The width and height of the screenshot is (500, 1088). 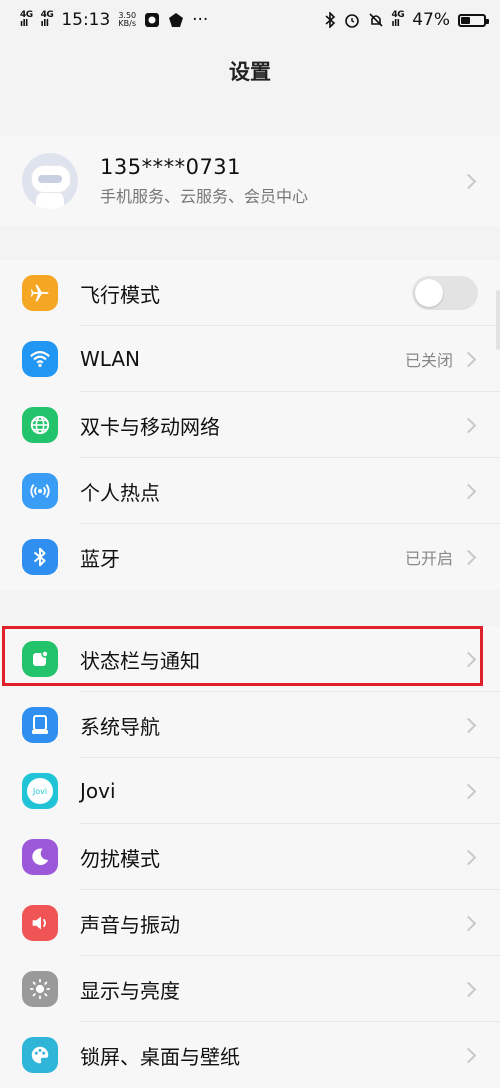 What do you see at coordinates (40, 1055) in the screenshot?
I see `palette-icon` at bounding box center [40, 1055].